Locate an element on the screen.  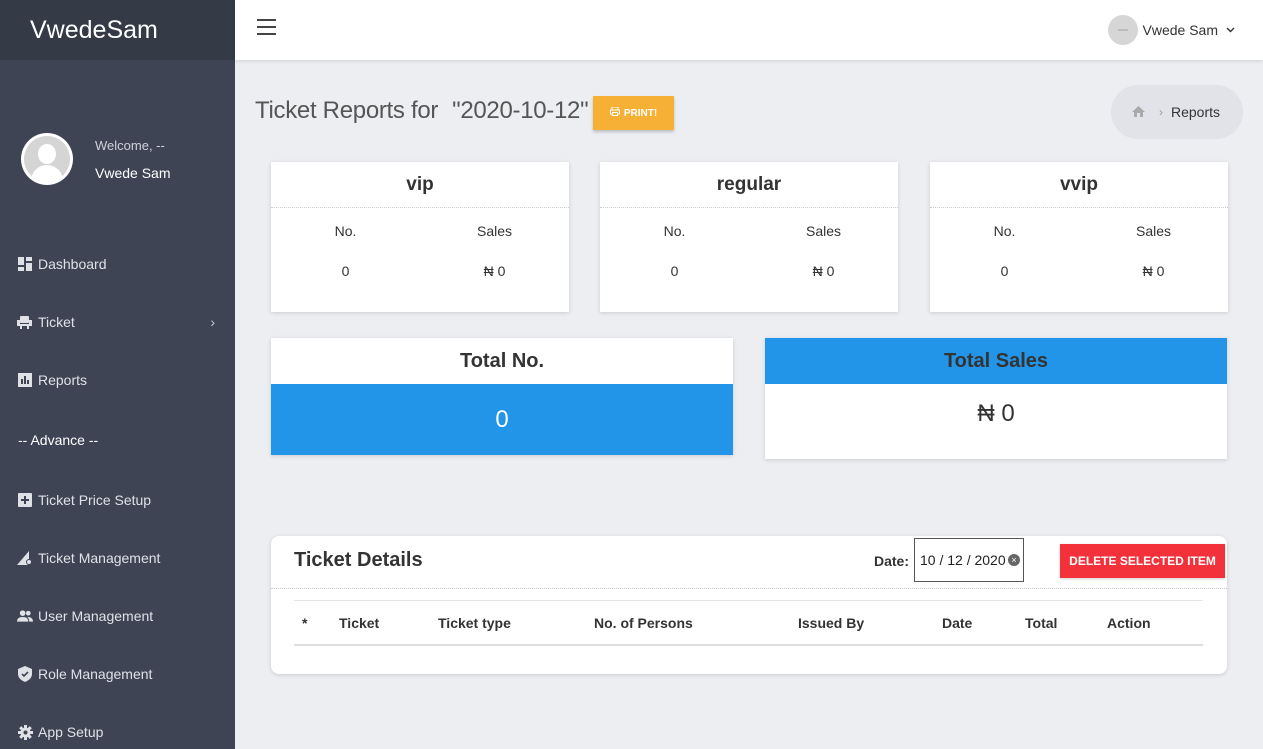
sidebar-item-role-management: Role Management is located at coordinates (117, 674).